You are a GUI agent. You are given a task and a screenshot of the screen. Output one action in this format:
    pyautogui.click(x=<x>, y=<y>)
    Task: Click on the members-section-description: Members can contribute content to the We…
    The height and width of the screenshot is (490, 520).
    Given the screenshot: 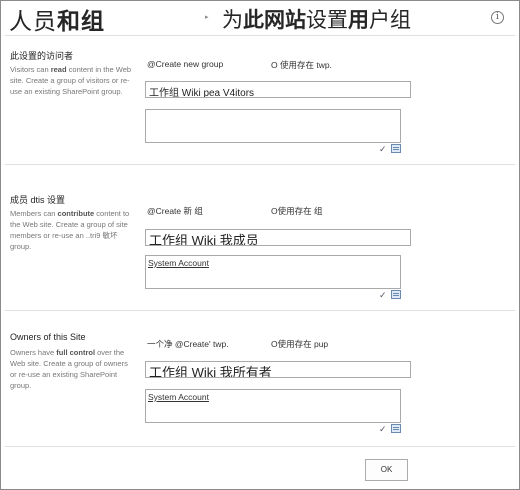 What is the action you would take?
    pyautogui.click(x=70, y=230)
    